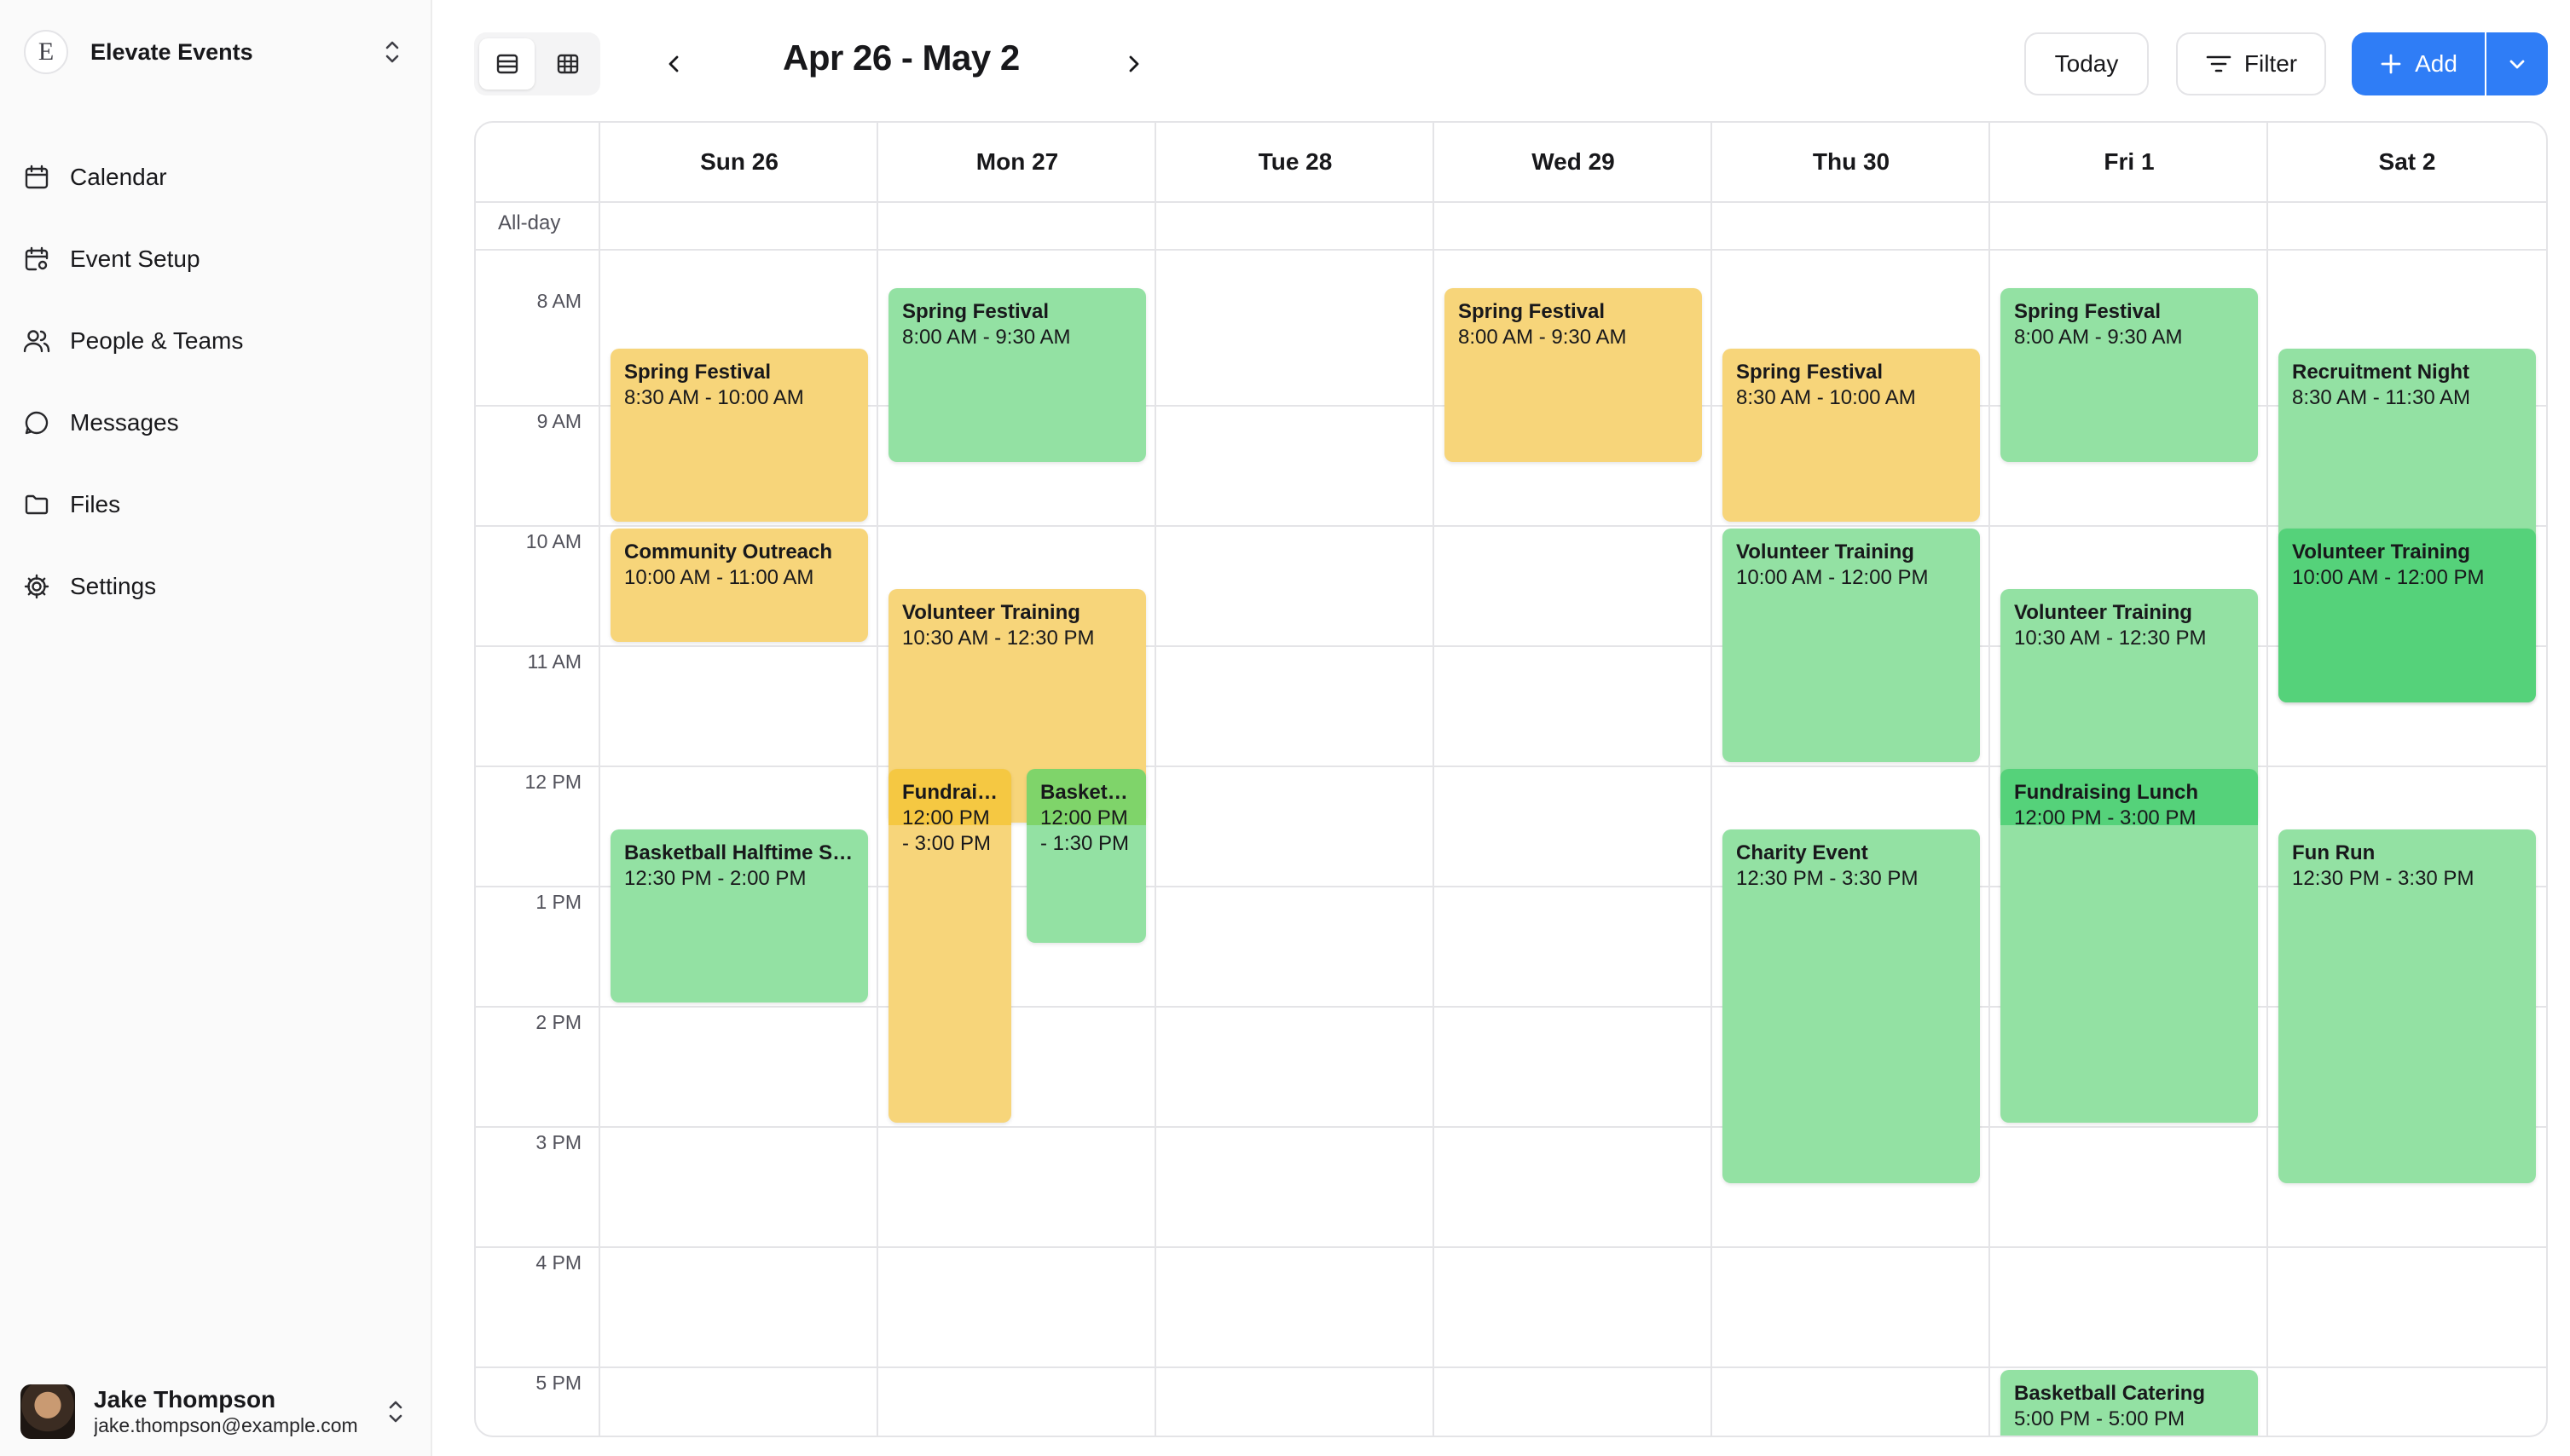 The width and height of the screenshot is (2570, 1456). What do you see at coordinates (215, 177) in the screenshot?
I see `sidebar-item-calendar: Calendar` at bounding box center [215, 177].